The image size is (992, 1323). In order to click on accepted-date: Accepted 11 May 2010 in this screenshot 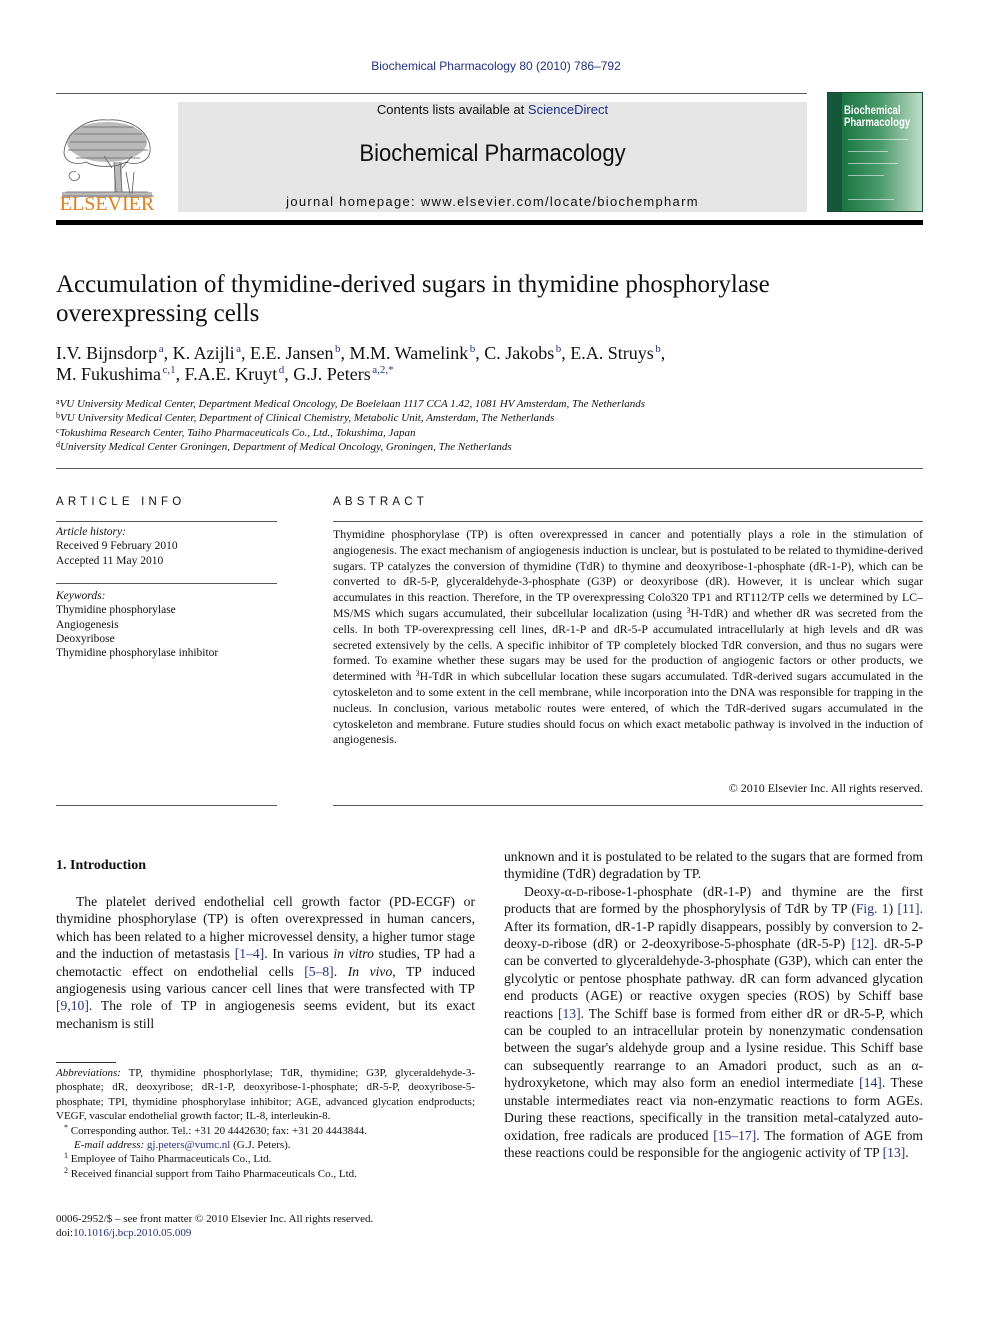, I will do `click(110, 560)`.